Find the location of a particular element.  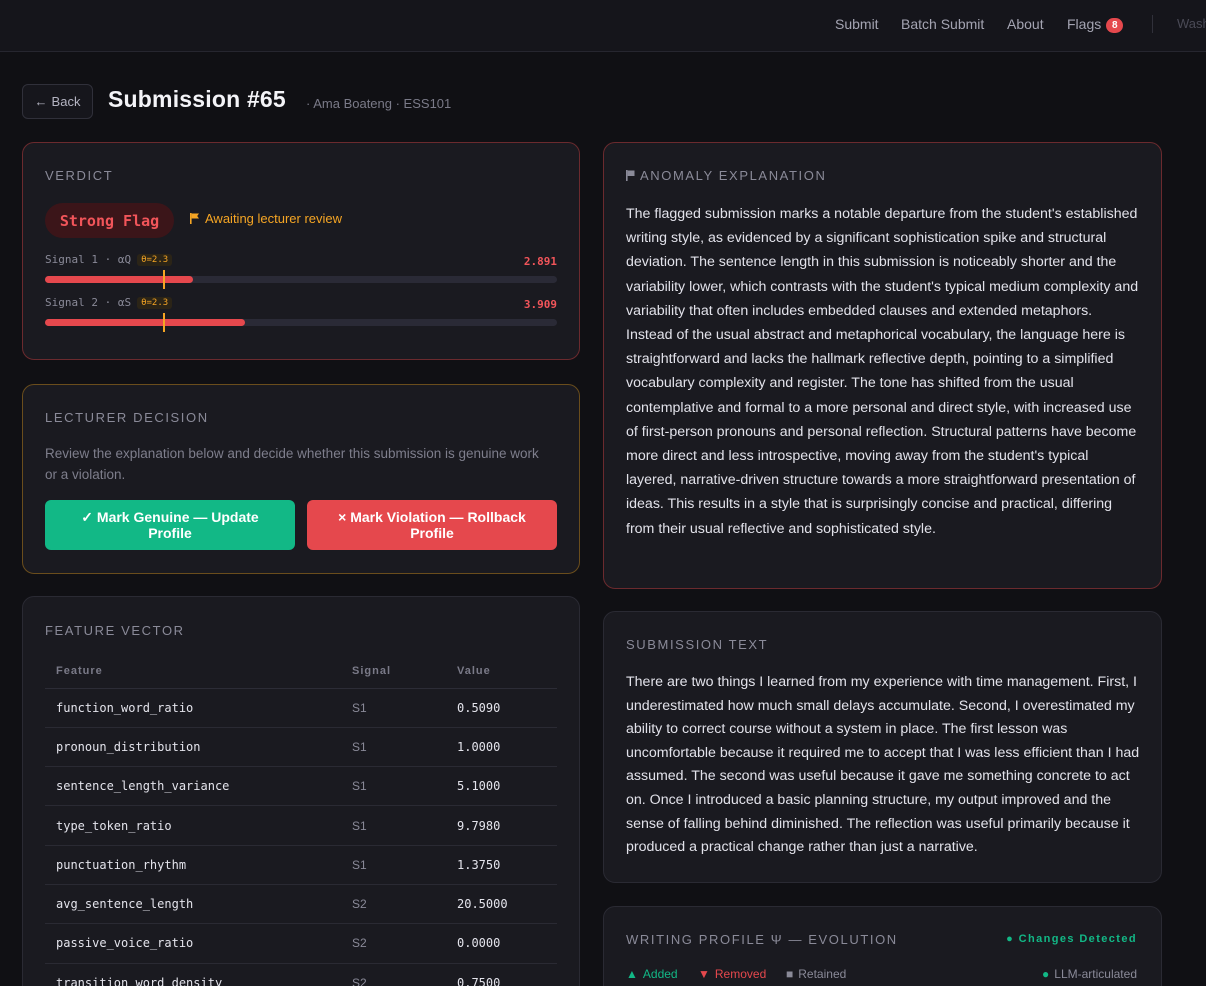

legend-llm-label: LLM-articulated is located at coordinates (1095, 974).